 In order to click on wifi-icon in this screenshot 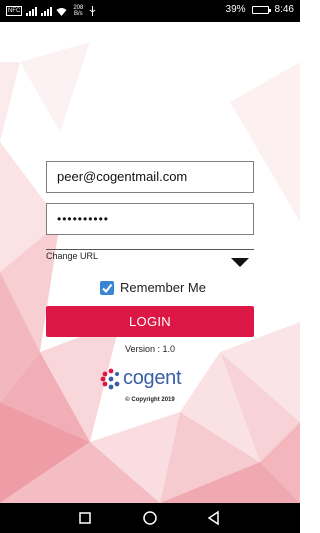, I will do `click(61, 11)`.